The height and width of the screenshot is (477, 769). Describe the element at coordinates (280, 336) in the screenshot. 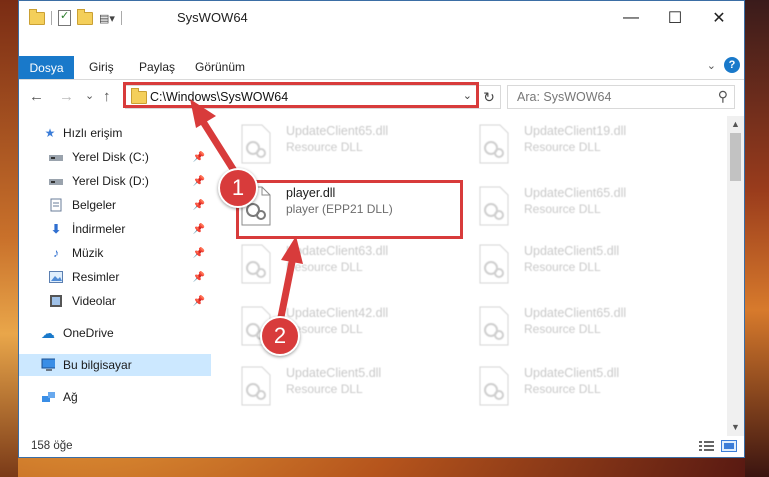

I see `step-badge-2: 2` at that location.